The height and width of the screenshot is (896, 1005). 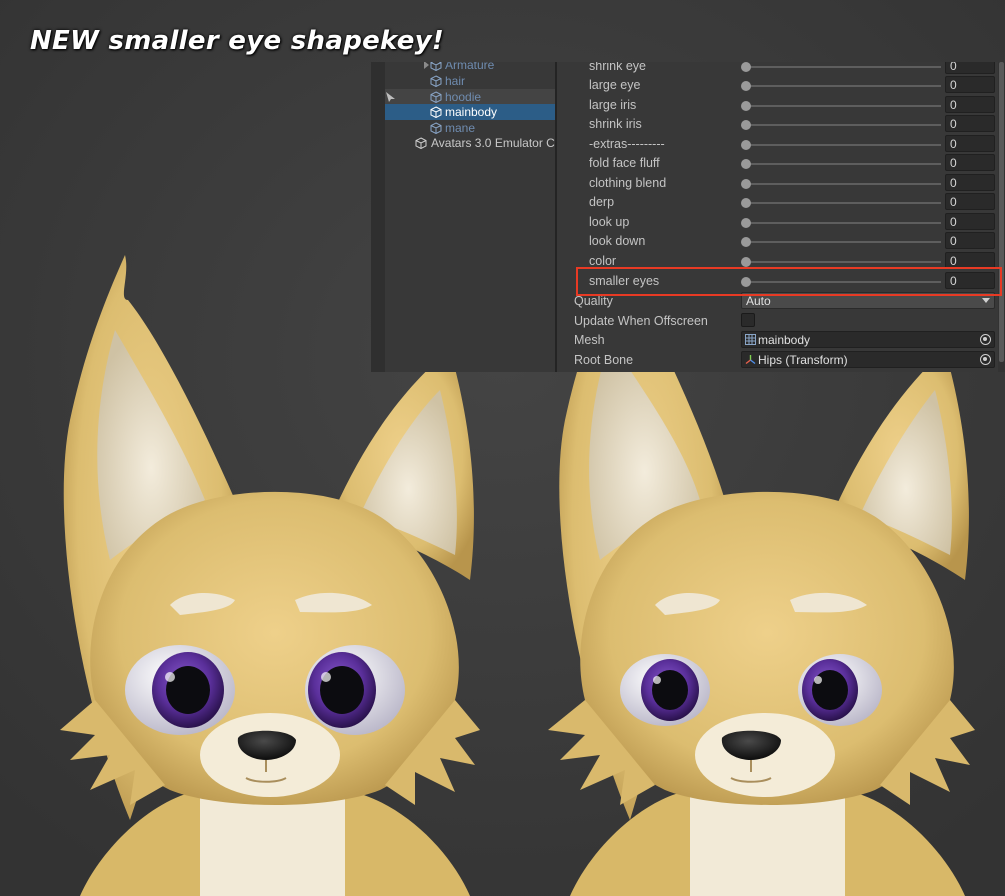 What do you see at coordinates (750, 339) in the screenshot?
I see `mesh-grid-icon` at bounding box center [750, 339].